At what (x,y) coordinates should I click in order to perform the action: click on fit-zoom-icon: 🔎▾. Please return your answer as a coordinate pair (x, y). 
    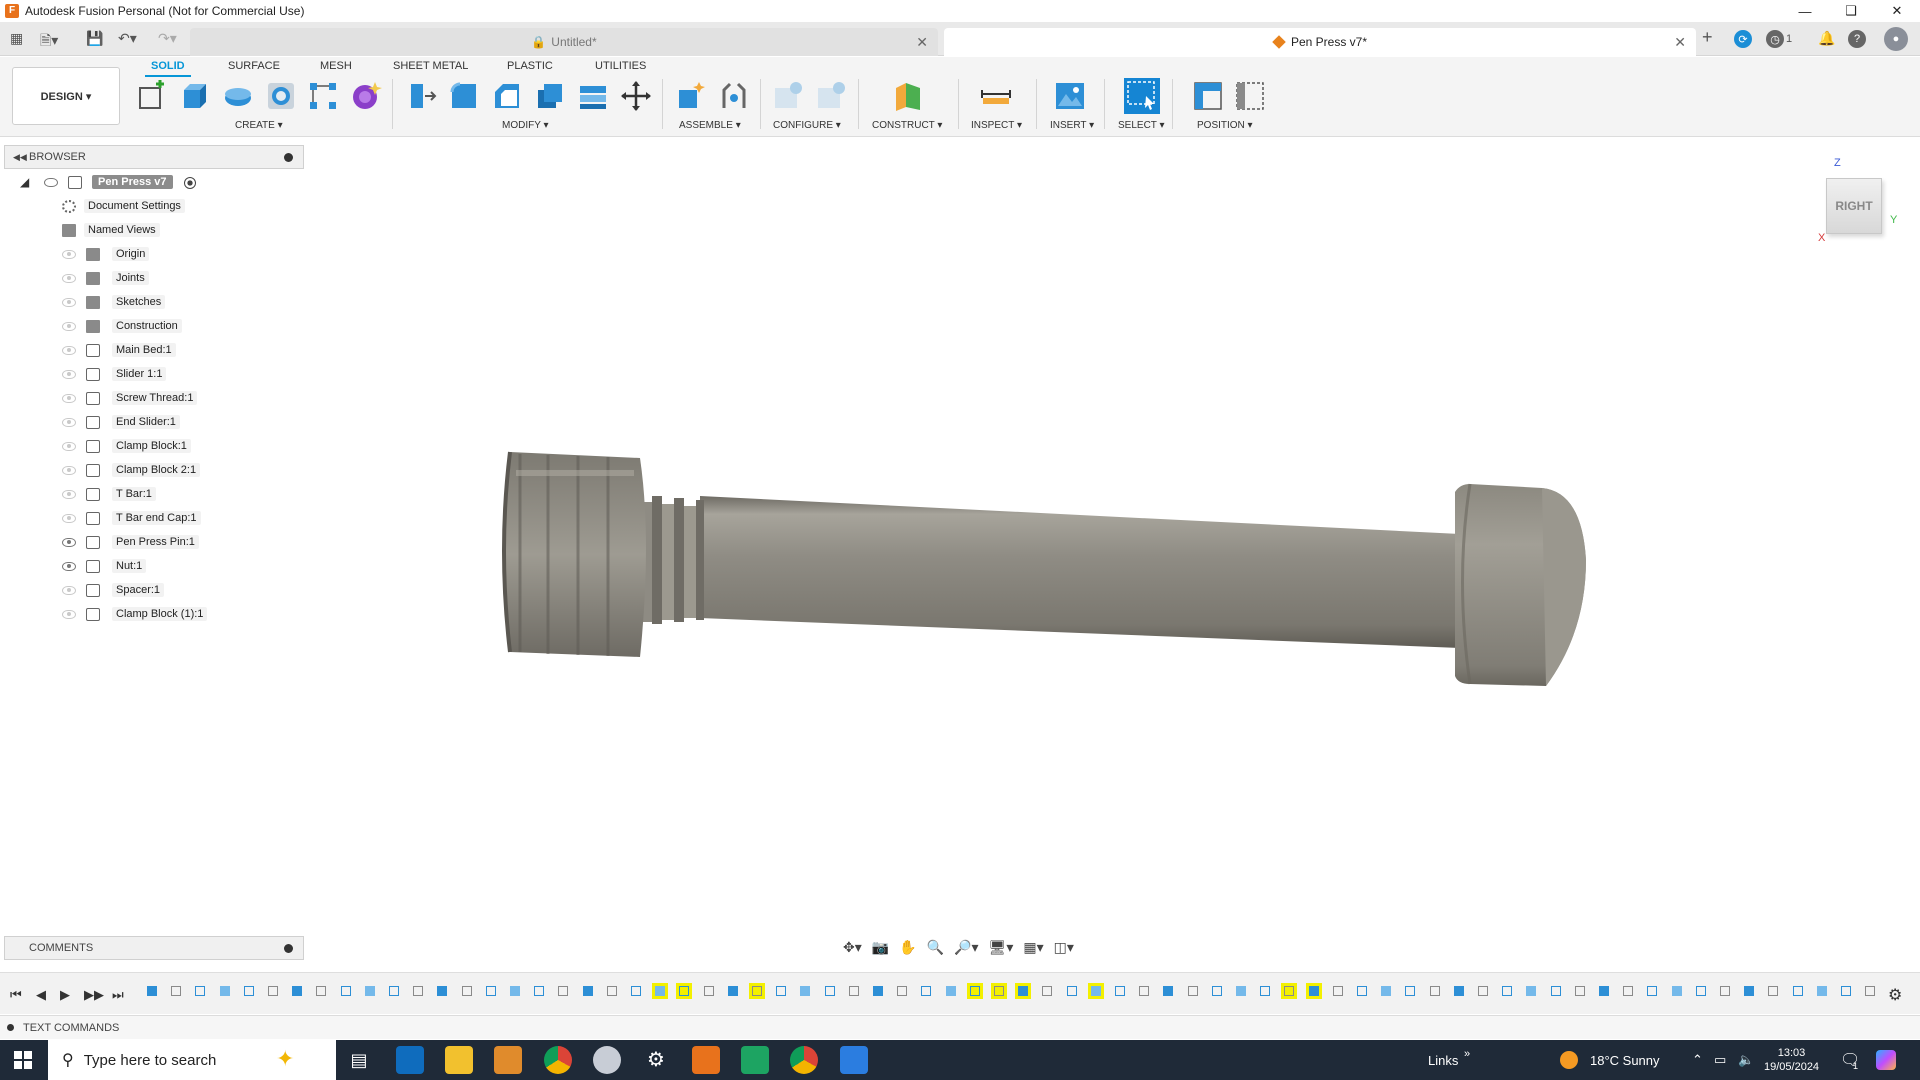
    Looking at the image, I should click on (966, 947).